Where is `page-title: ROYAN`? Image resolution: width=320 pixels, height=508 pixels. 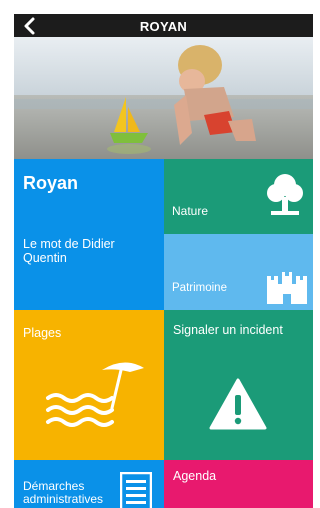
page-title: ROYAN is located at coordinates (163, 26).